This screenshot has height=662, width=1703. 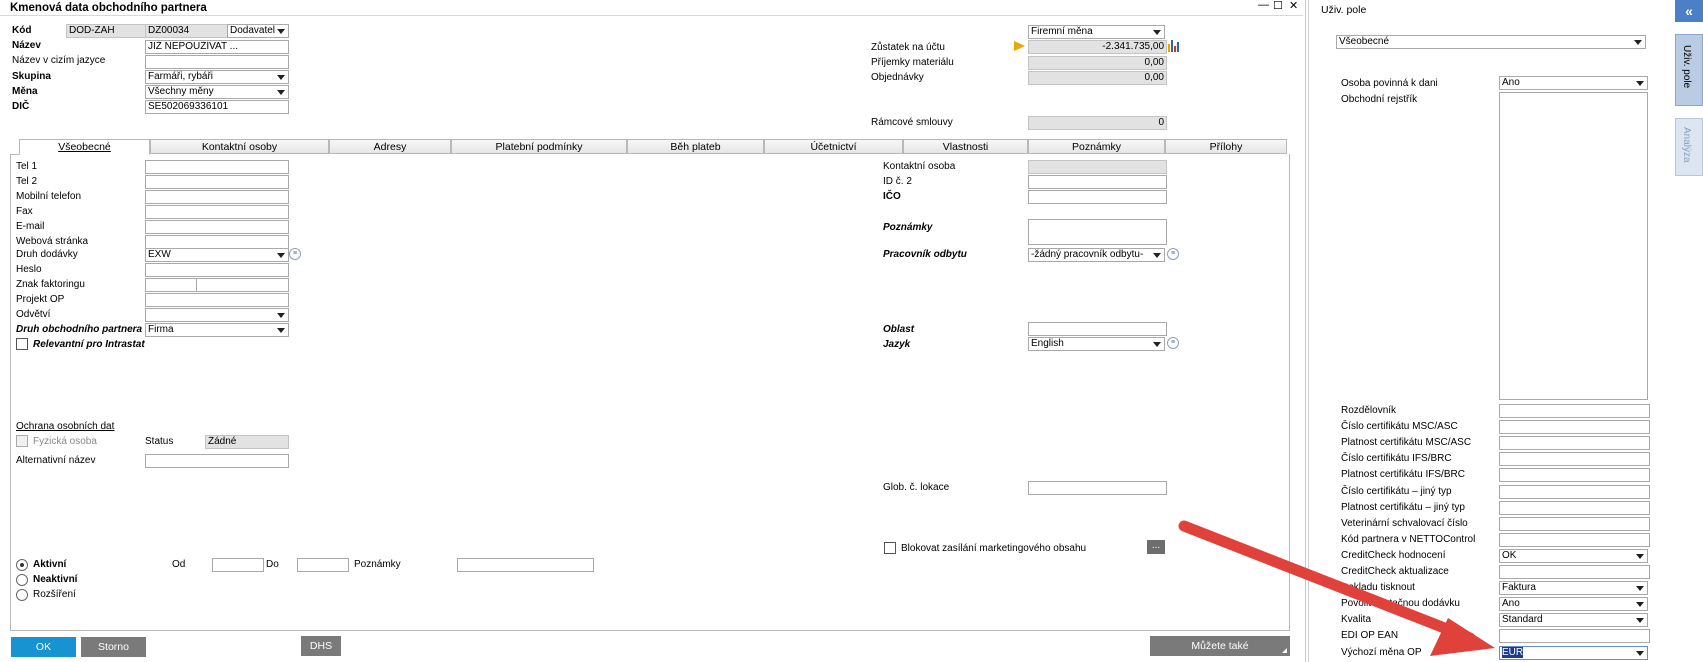 I want to click on annotation-arrow, so click(x=1336, y=588).